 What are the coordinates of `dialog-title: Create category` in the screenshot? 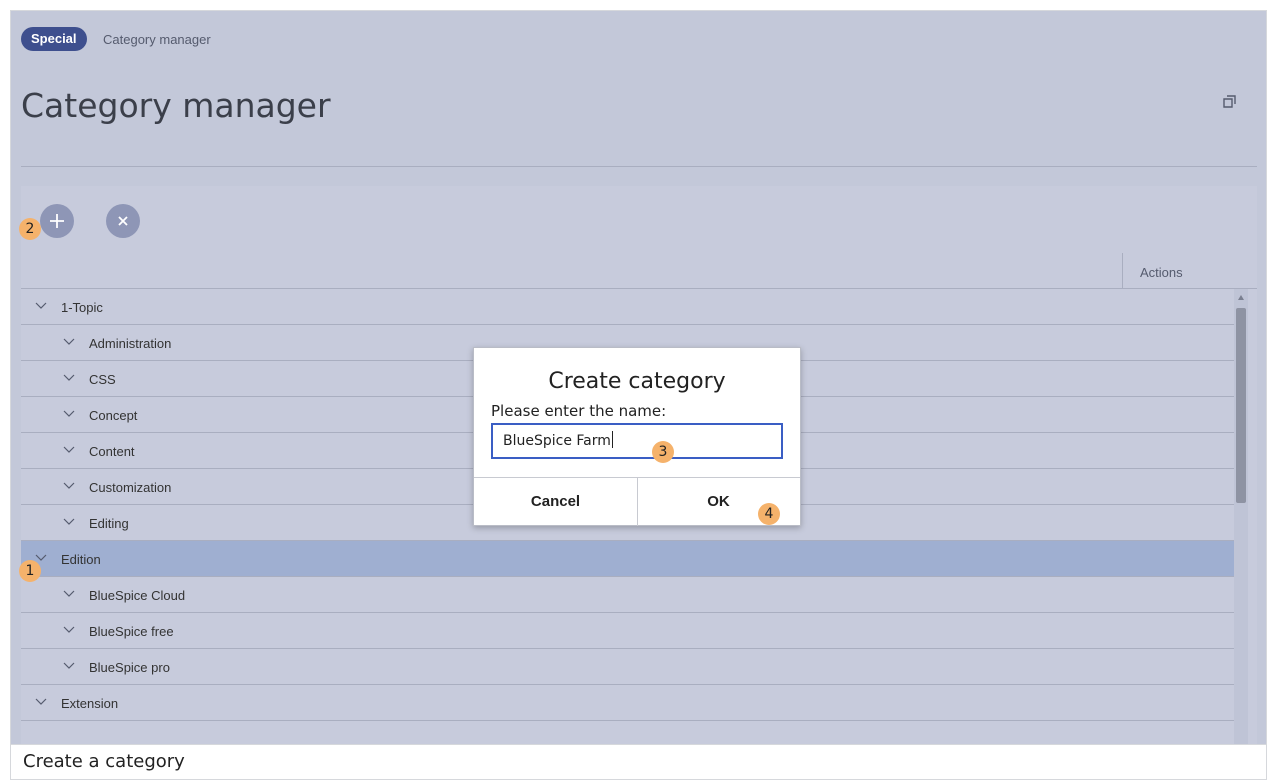 It's located at (637, 381).